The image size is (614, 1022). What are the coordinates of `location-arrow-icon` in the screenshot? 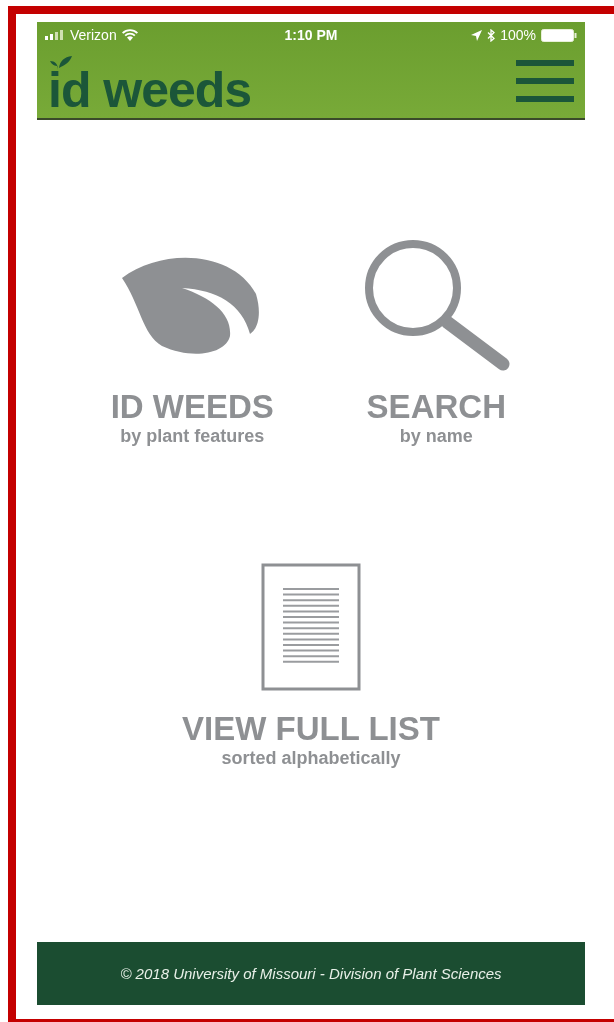 It's located at (477, 35).